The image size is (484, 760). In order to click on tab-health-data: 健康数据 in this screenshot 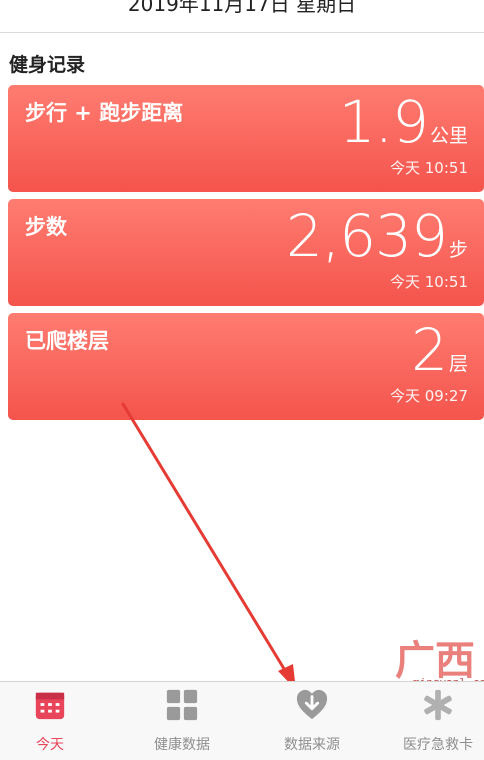, I will do `click(182, 721)`.